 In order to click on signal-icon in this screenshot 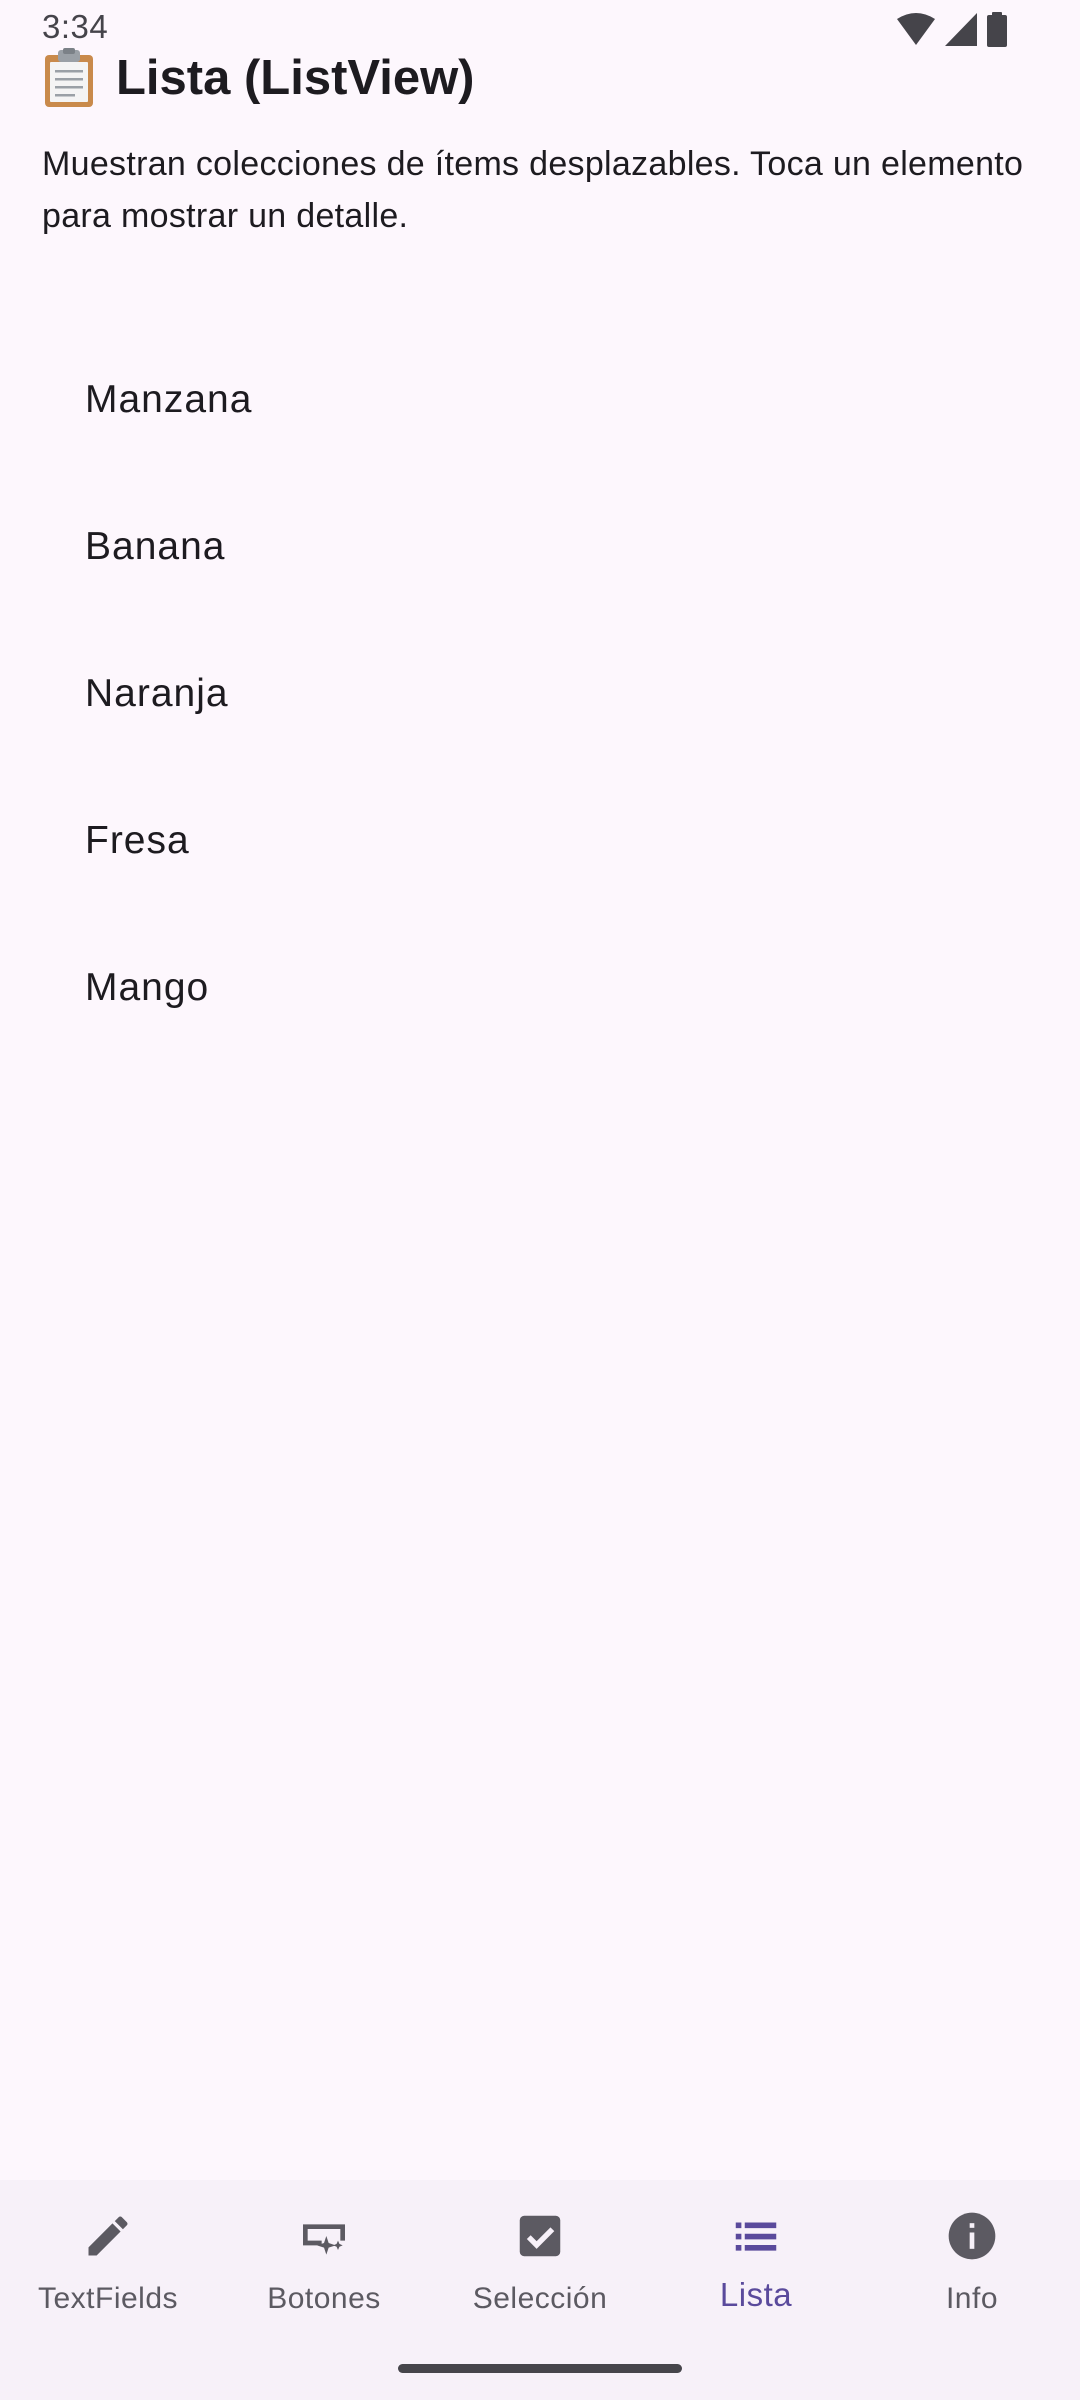, I will do `click(961, 30)`.